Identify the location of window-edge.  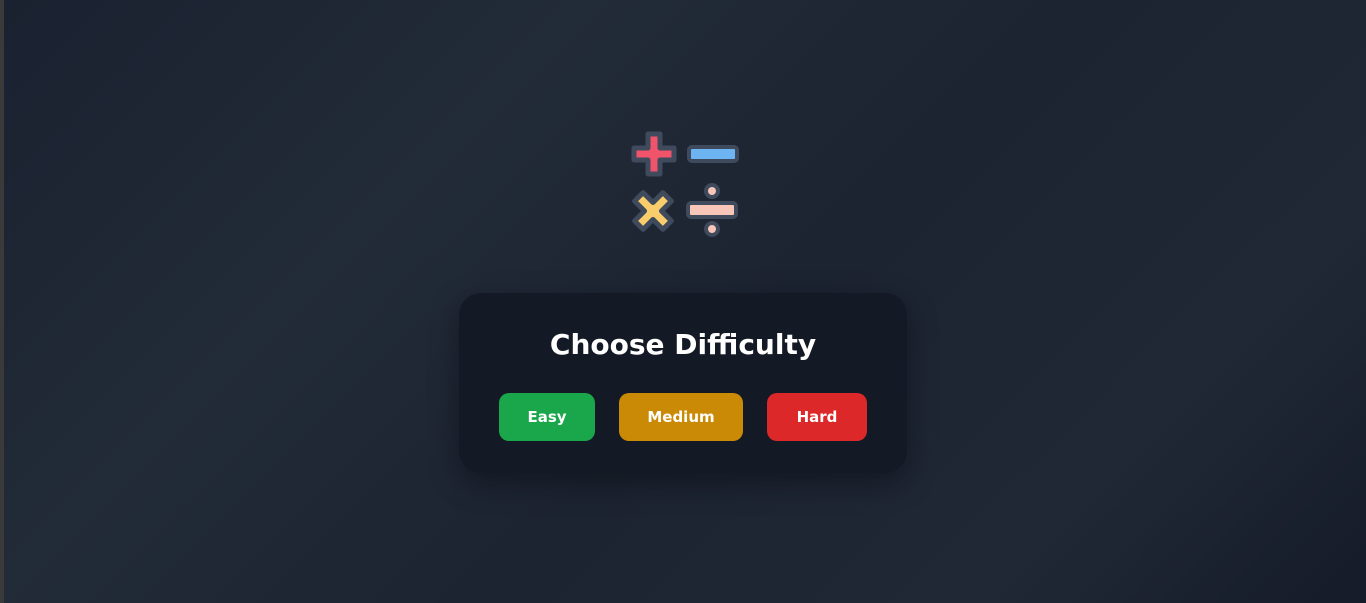
(2, 301).